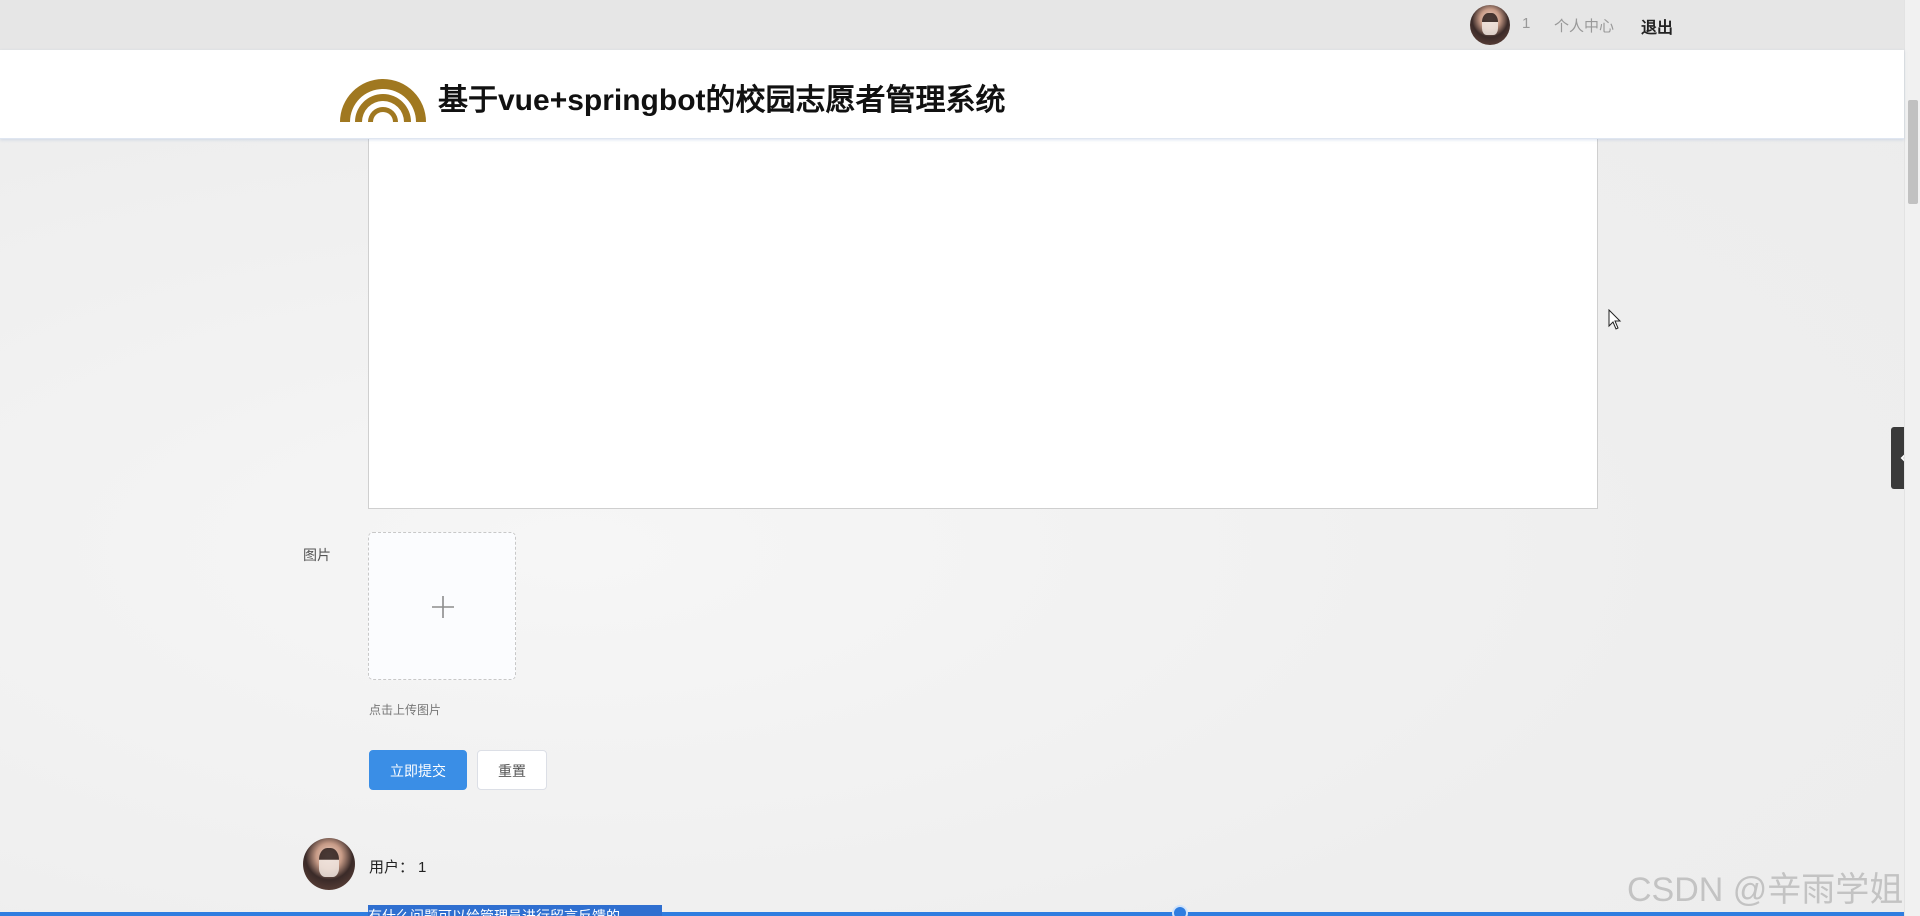 The image size is (1920, 916). I want to click on image-upload-box, so click(442, 606).